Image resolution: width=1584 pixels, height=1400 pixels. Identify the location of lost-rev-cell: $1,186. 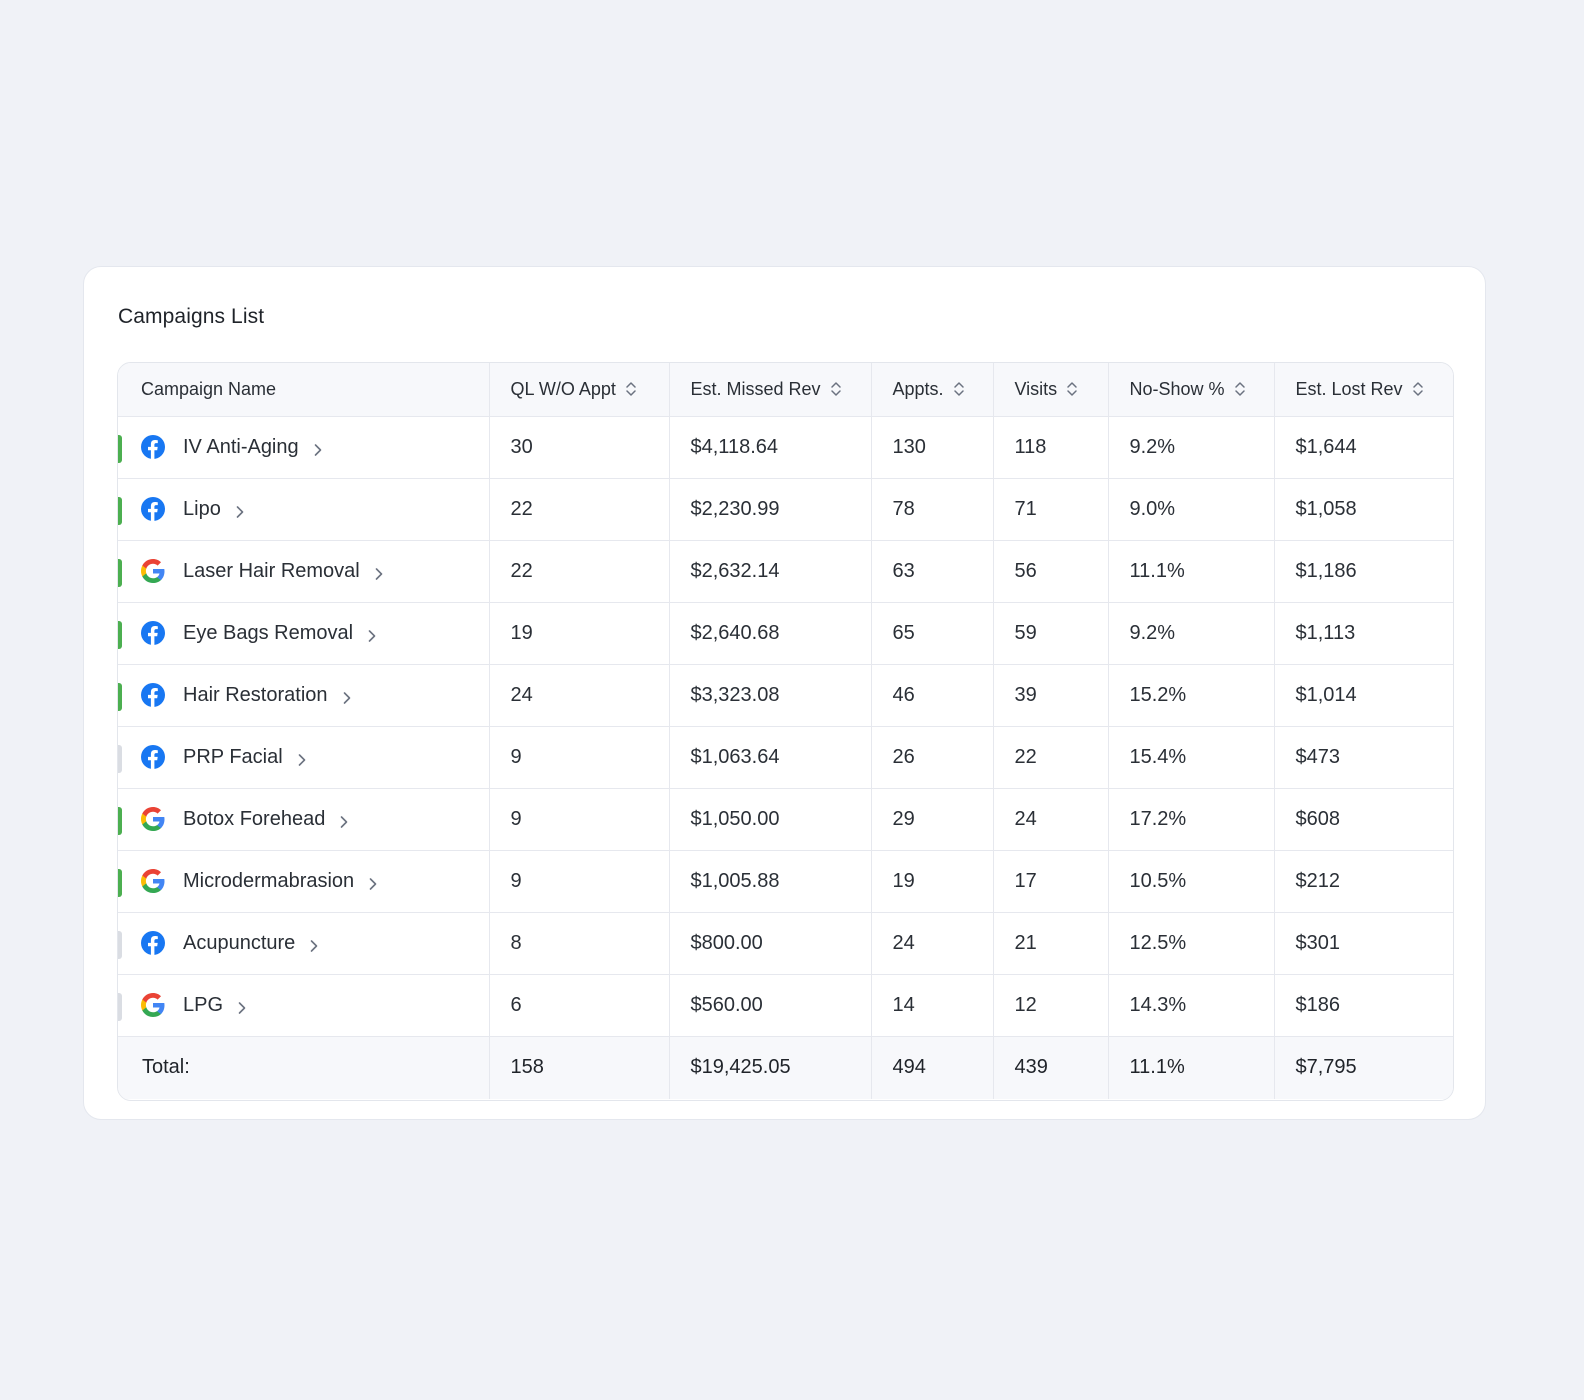
(1363, 571).